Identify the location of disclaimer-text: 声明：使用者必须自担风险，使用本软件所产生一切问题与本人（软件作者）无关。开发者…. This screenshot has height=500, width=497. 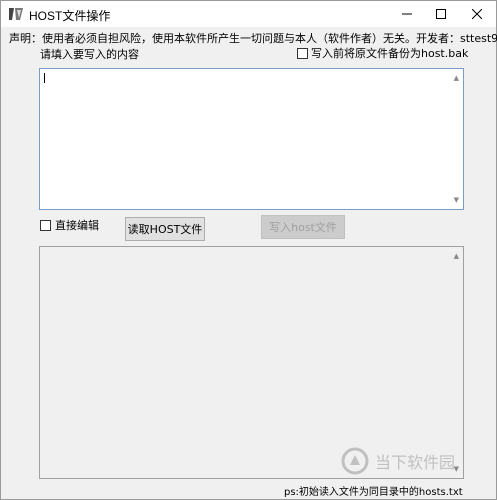
(253, 38).